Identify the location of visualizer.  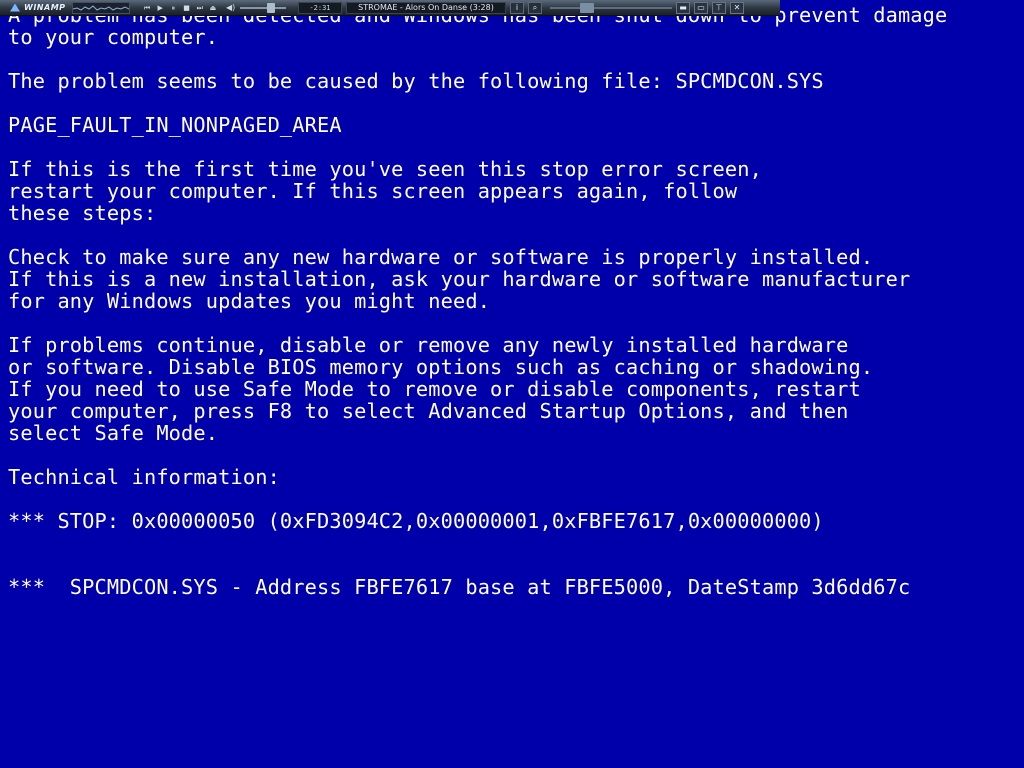
(101, 7).